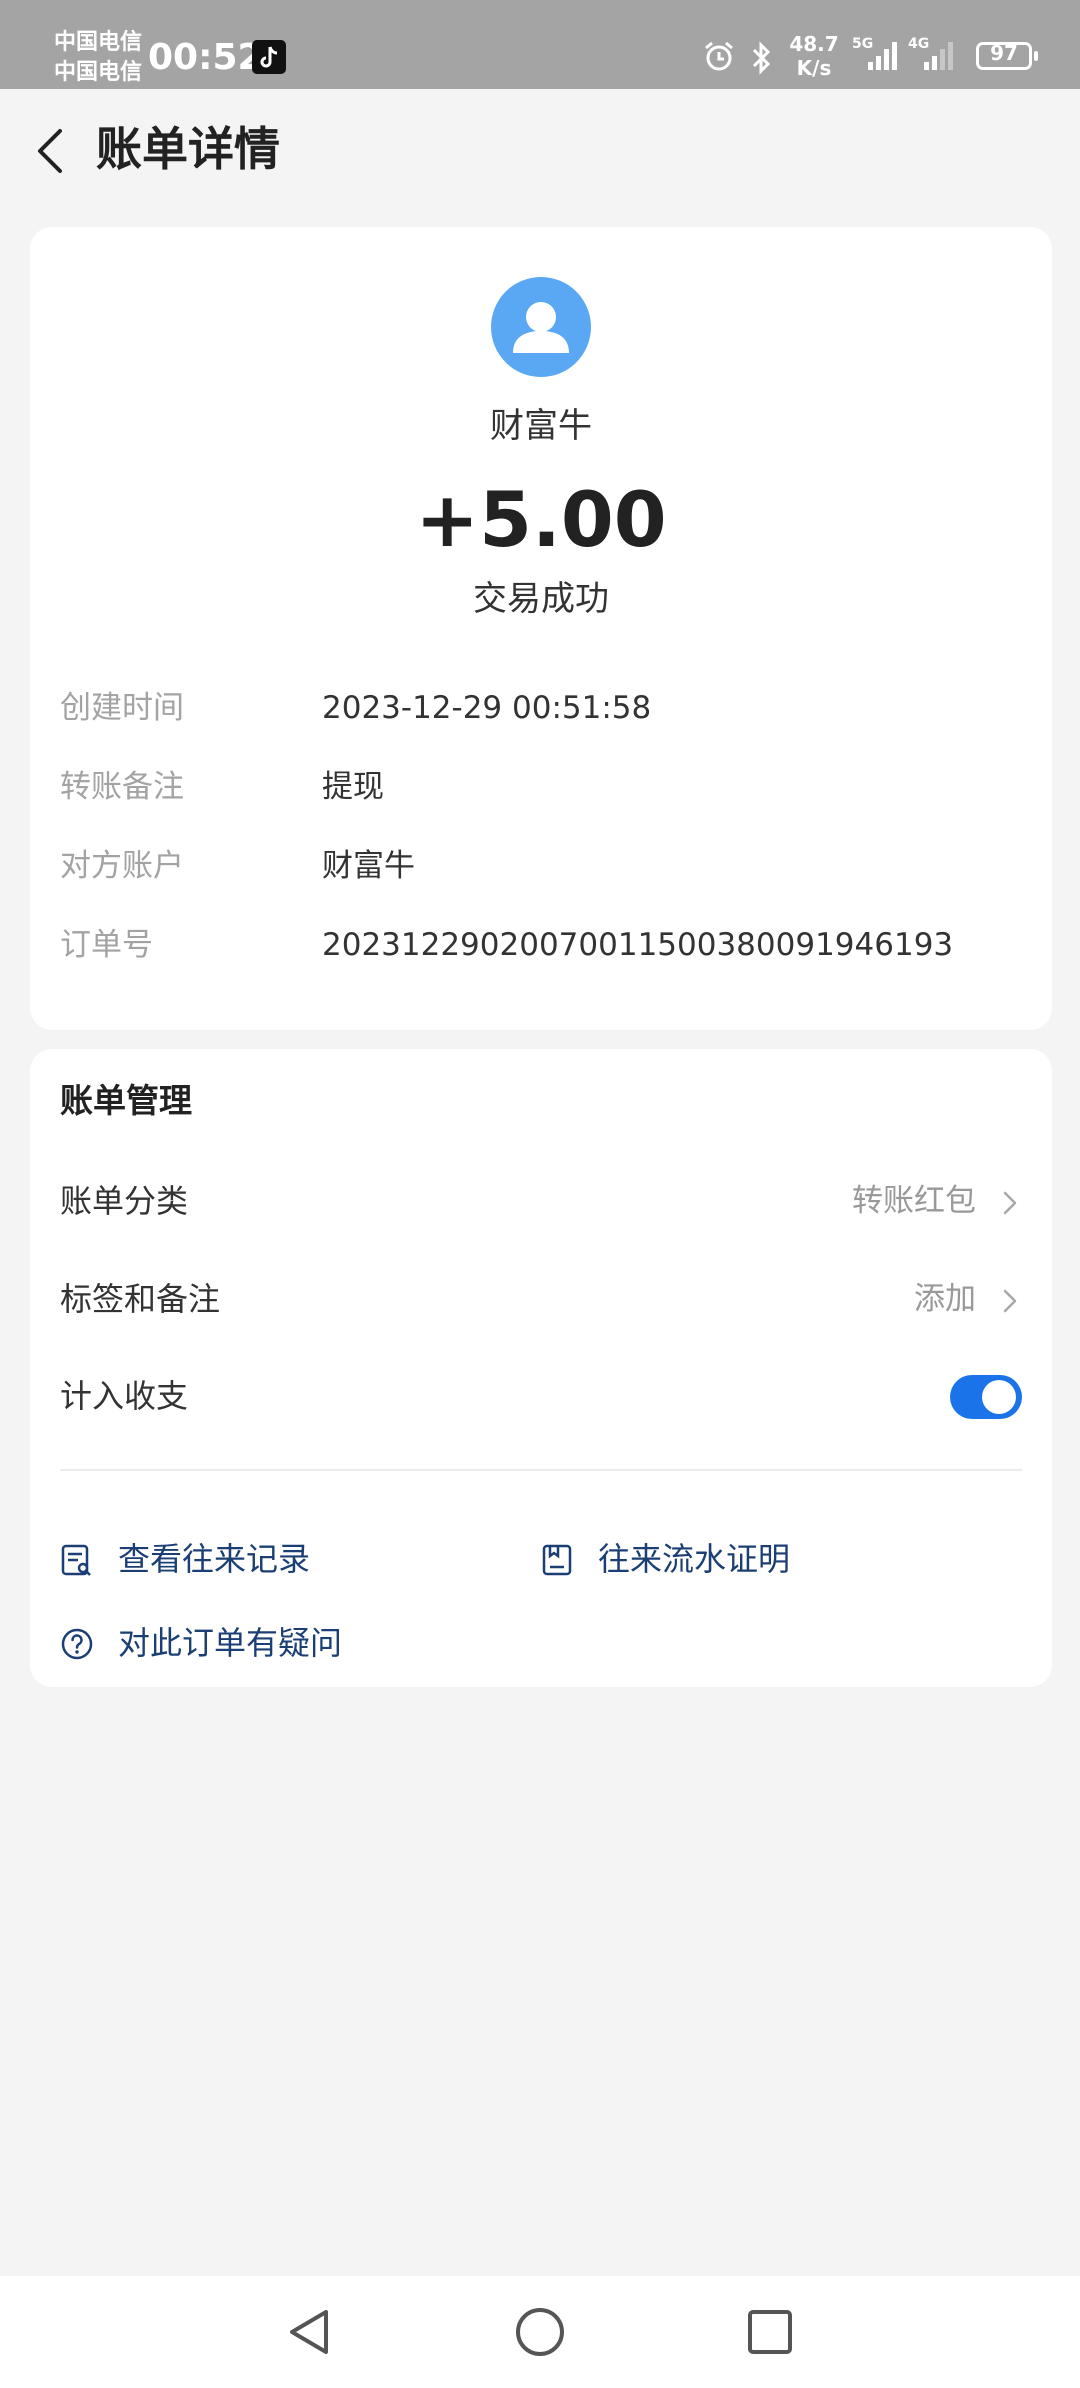 This screenshot has width=1080, height=2388. I want to click on tags-notes-row: 标签和备注 添加, so click(541, 1299).